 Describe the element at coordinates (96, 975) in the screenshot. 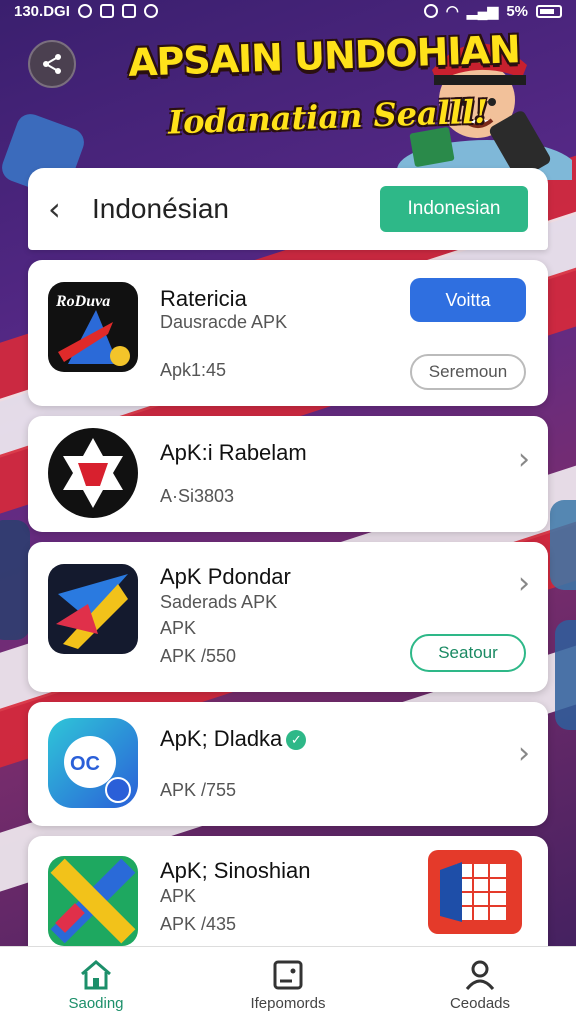

I see `home-icon` at that location.